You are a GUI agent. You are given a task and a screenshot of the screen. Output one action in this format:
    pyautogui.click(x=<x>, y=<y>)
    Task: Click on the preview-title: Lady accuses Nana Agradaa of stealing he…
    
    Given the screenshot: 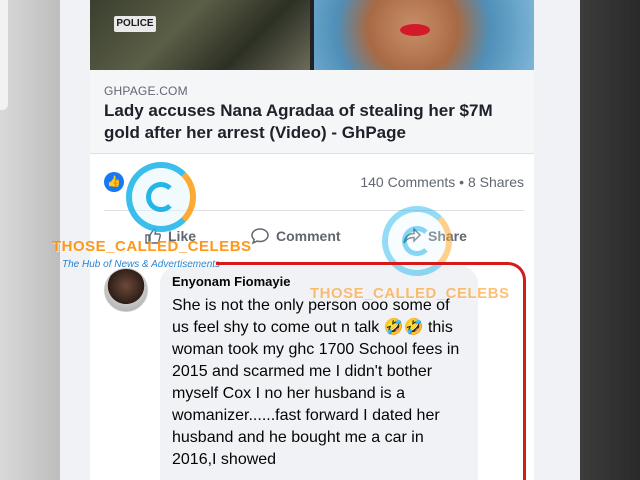 What is the action you would take?
    pyautogui.click(x=314, y=122)
    